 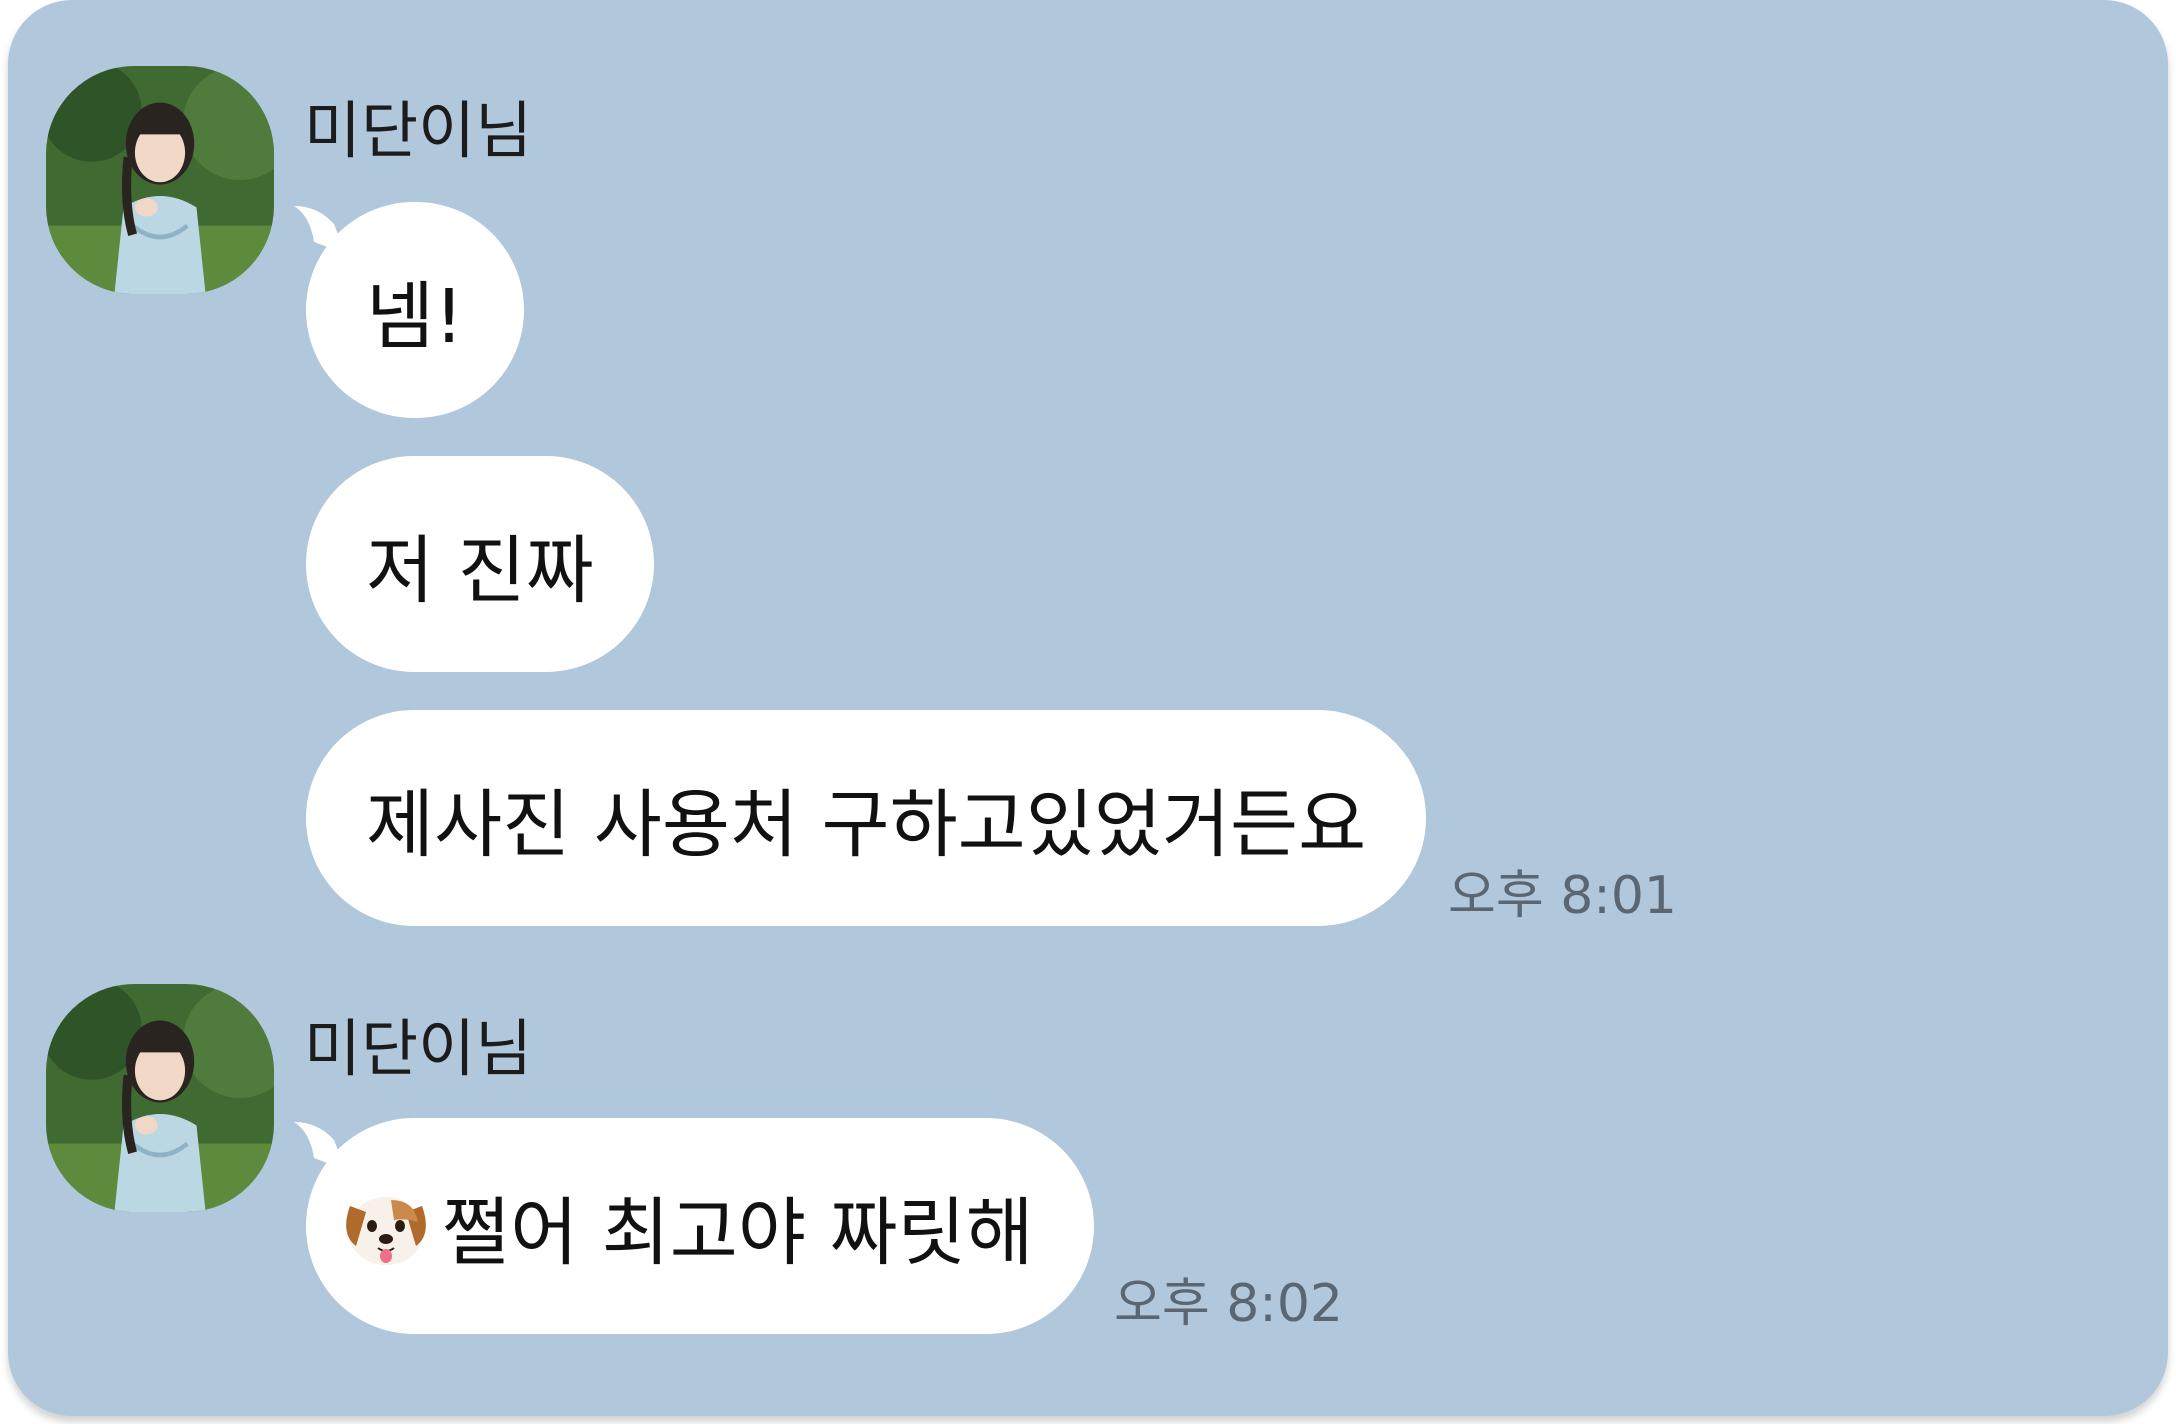 What do you see at coordinates (866, 824) in the screenshot?
I see `message-text: 제사진 사용처 구하고있었거든요` at bounding box center [866, 824].